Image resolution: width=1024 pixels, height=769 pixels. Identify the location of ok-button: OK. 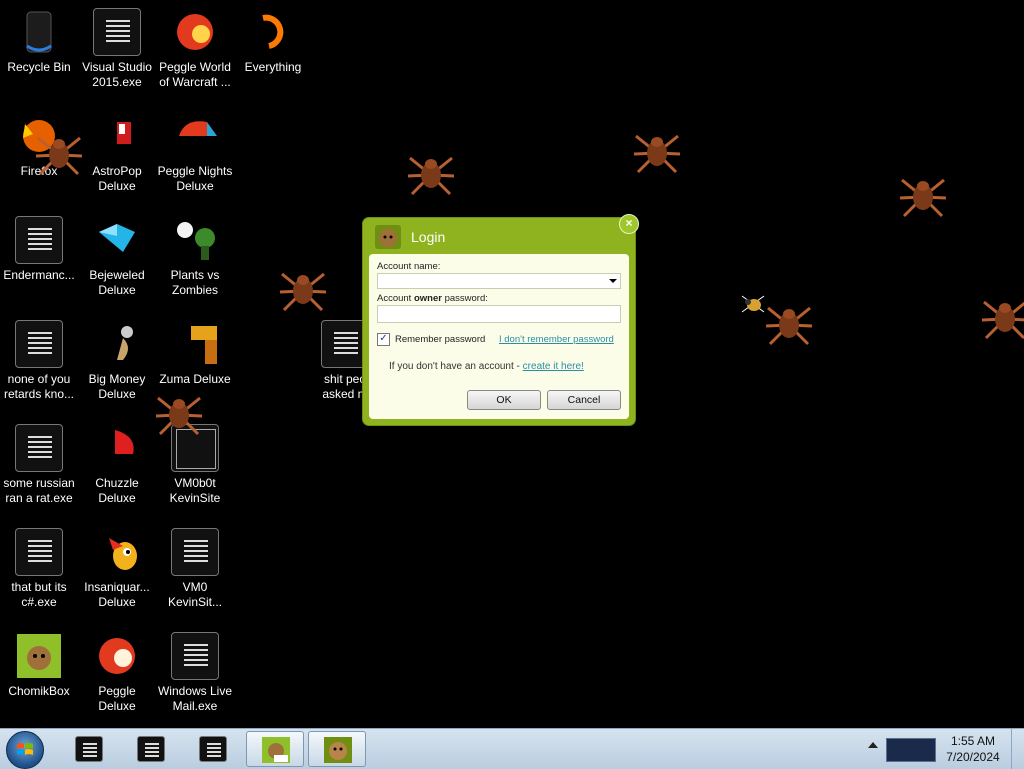
(504, 400).